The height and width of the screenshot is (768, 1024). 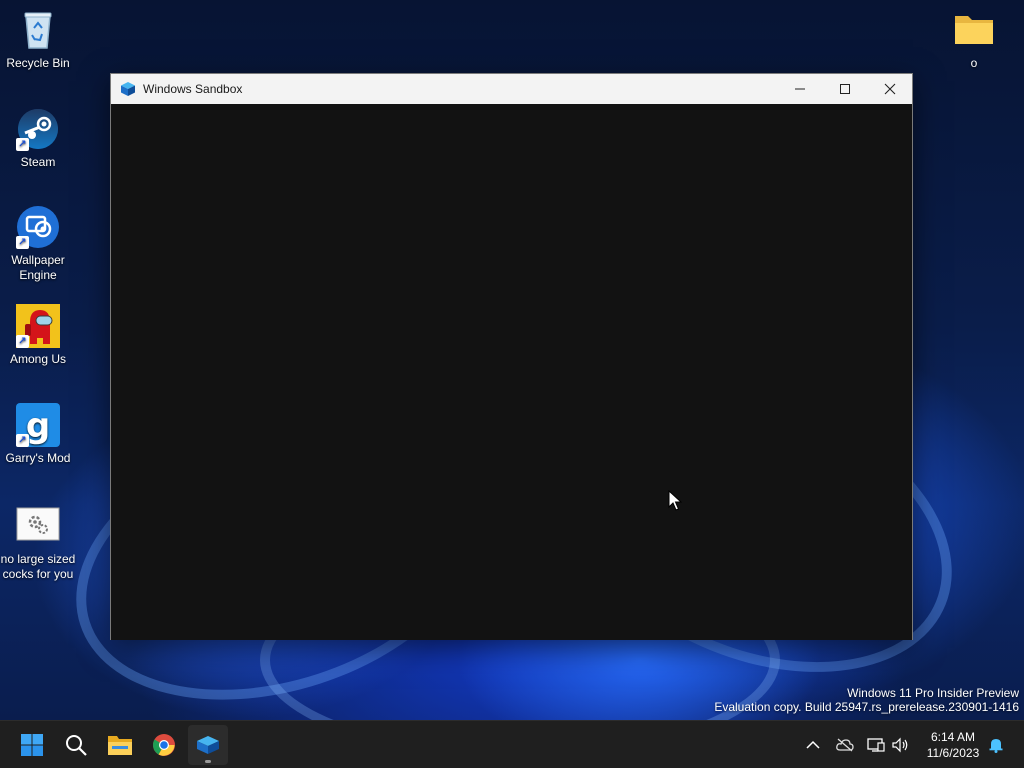 What do you see at coordinates (38, 326) in the screenshot?
I see `among-us-icon: ↗` at bounding box center [38, 326].